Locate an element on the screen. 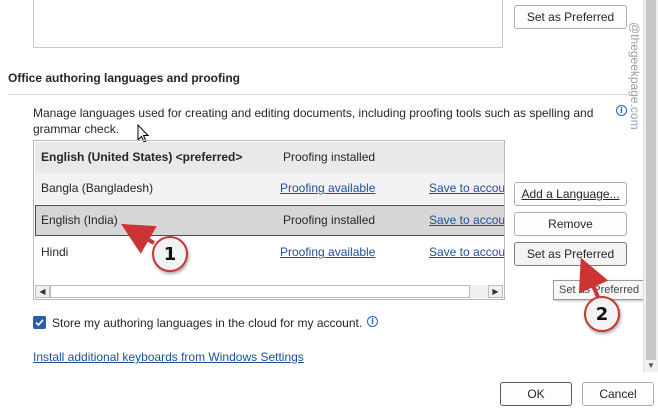 Image resolution: width=658 pixels, height=411 pixels. annotation-badge-2: 2 is located at coordinates (602, 314).